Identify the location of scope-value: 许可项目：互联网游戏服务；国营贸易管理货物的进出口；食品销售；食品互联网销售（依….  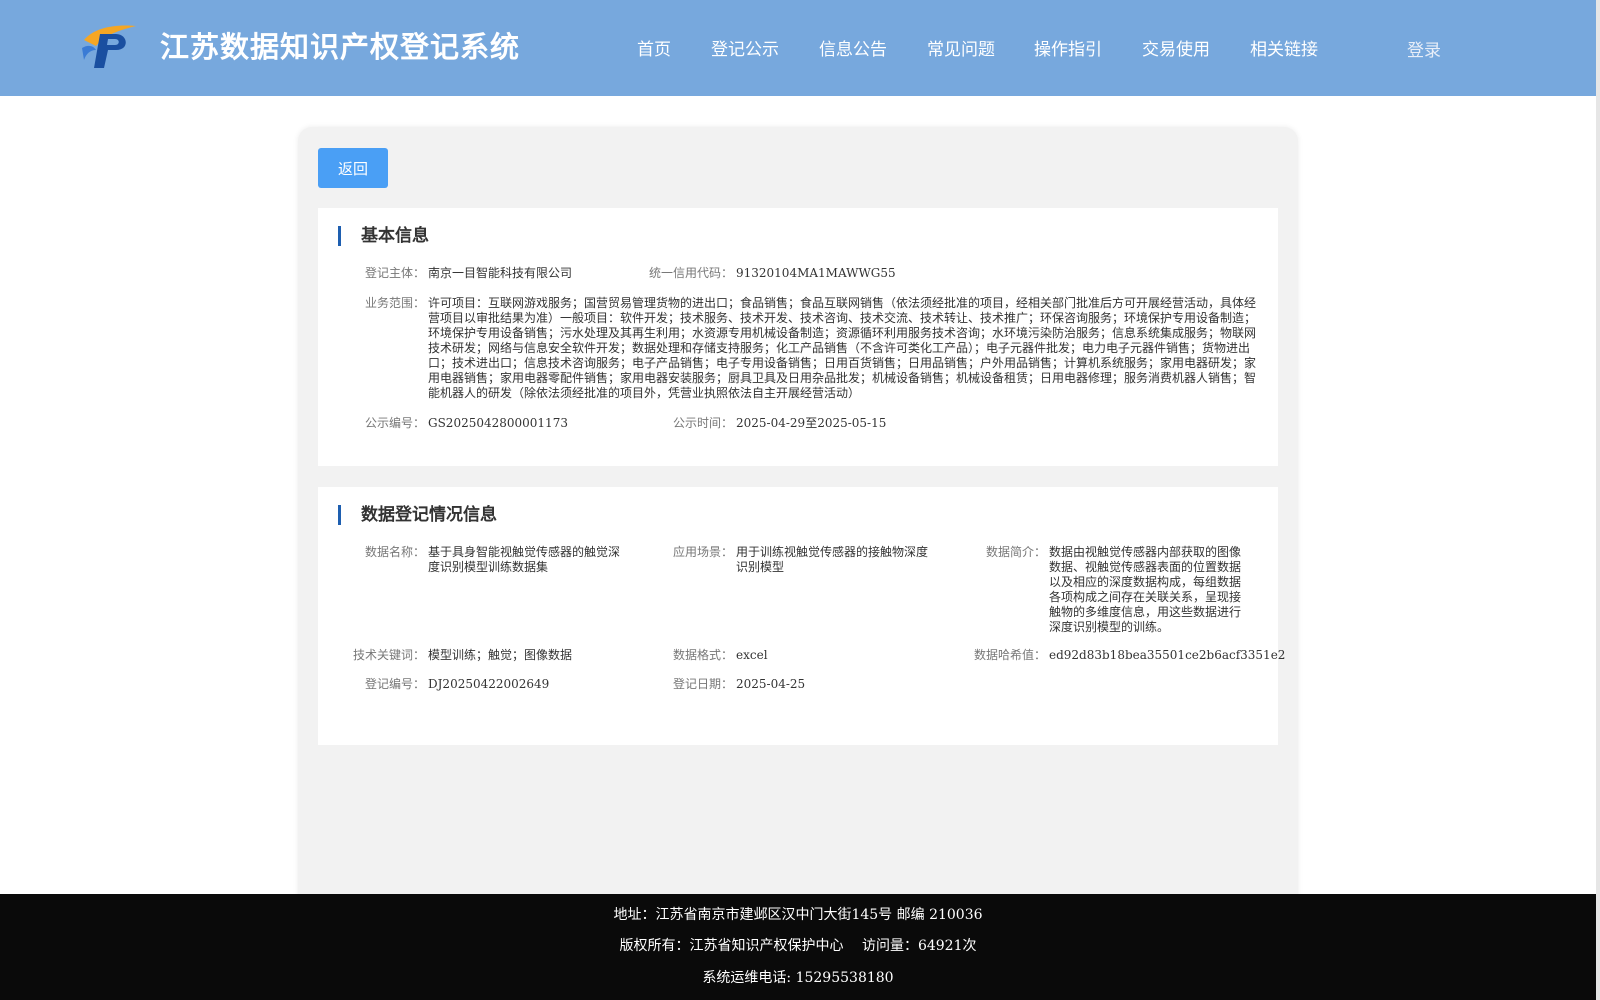
(842, 348).